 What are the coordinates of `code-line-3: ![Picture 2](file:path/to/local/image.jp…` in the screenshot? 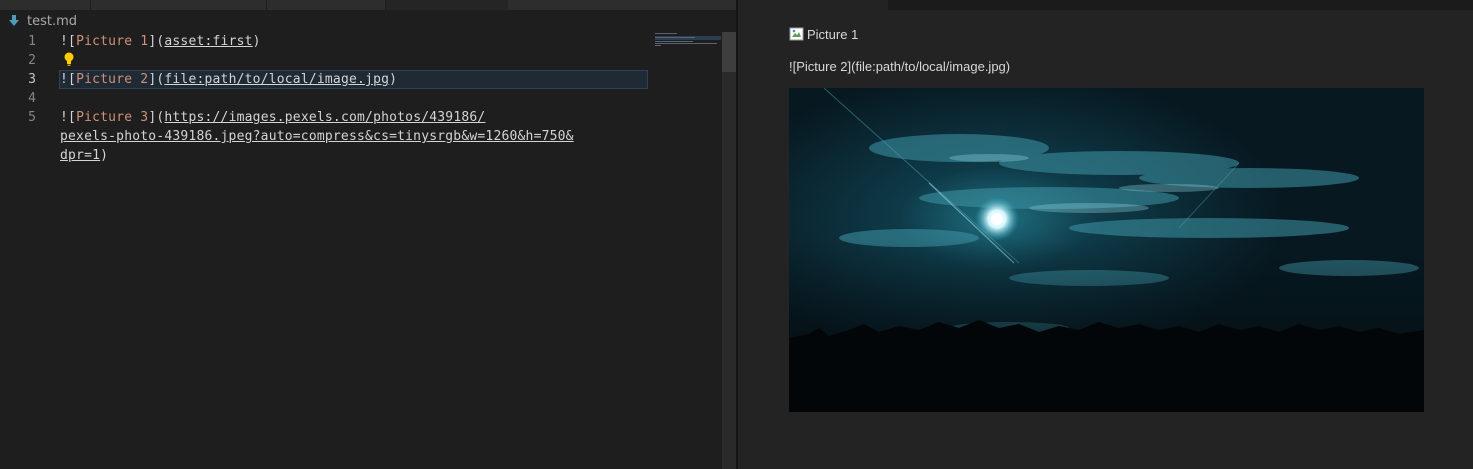 It's located at (360, 79).